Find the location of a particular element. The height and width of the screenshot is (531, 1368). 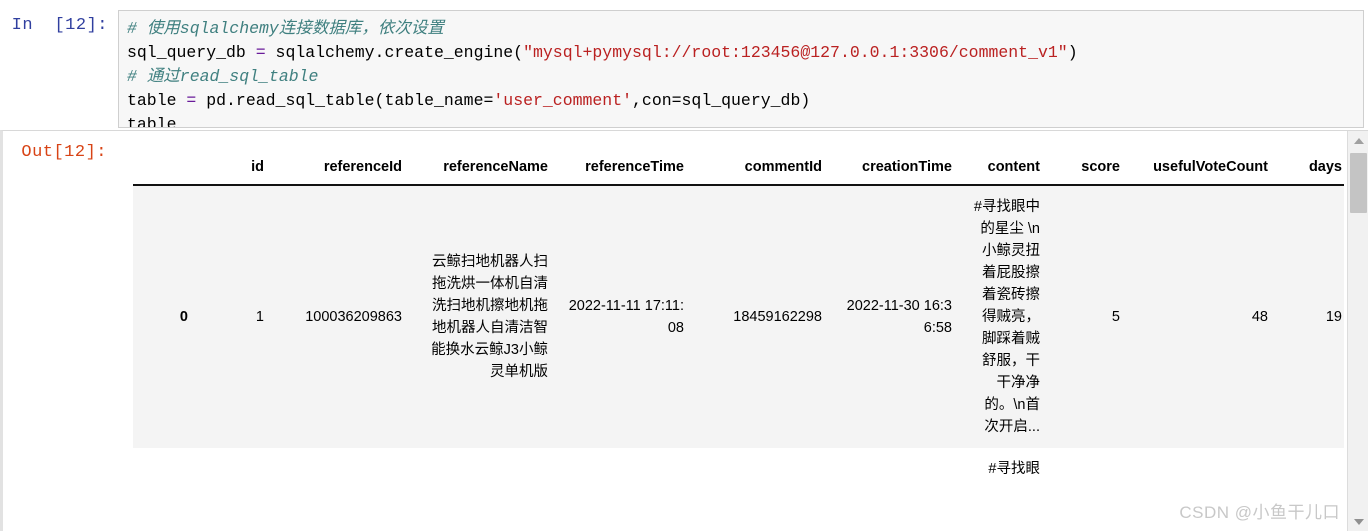

cell-referencename is located at coordinates (484, 469).